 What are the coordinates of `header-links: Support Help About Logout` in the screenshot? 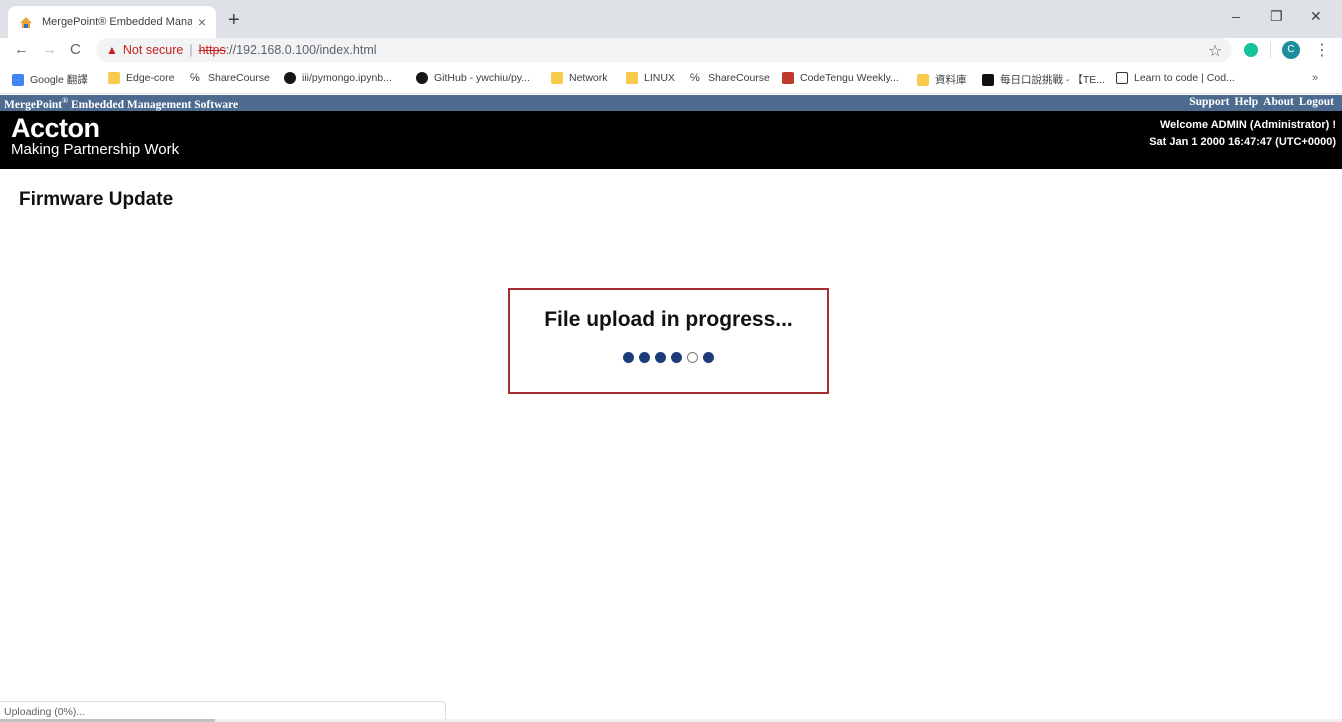 It's located at (1261, 102).